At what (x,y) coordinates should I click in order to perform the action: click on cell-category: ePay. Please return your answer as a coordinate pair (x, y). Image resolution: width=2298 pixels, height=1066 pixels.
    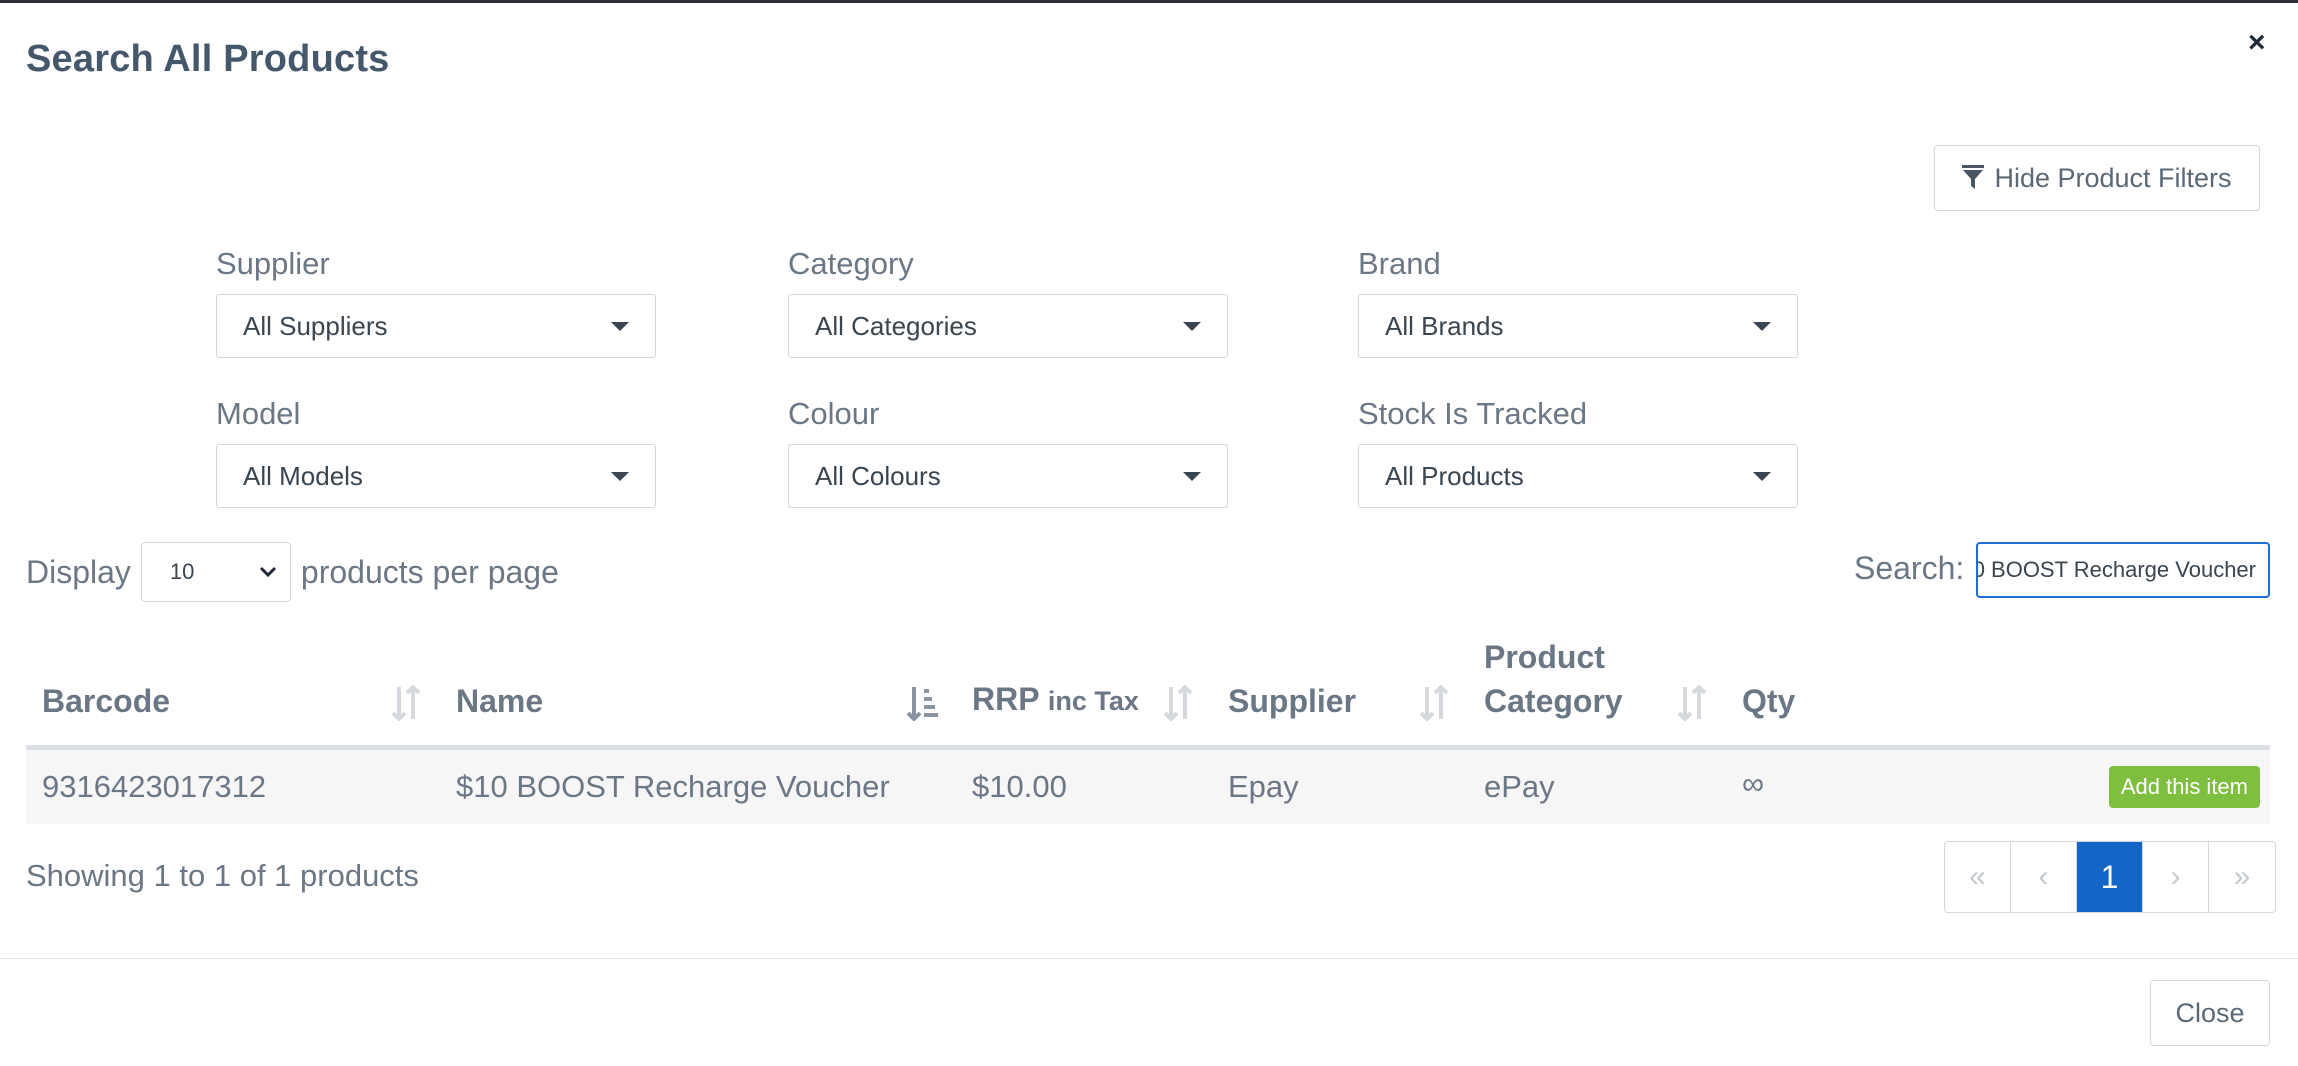
    Looking at the image, I should click on (1597, 785).